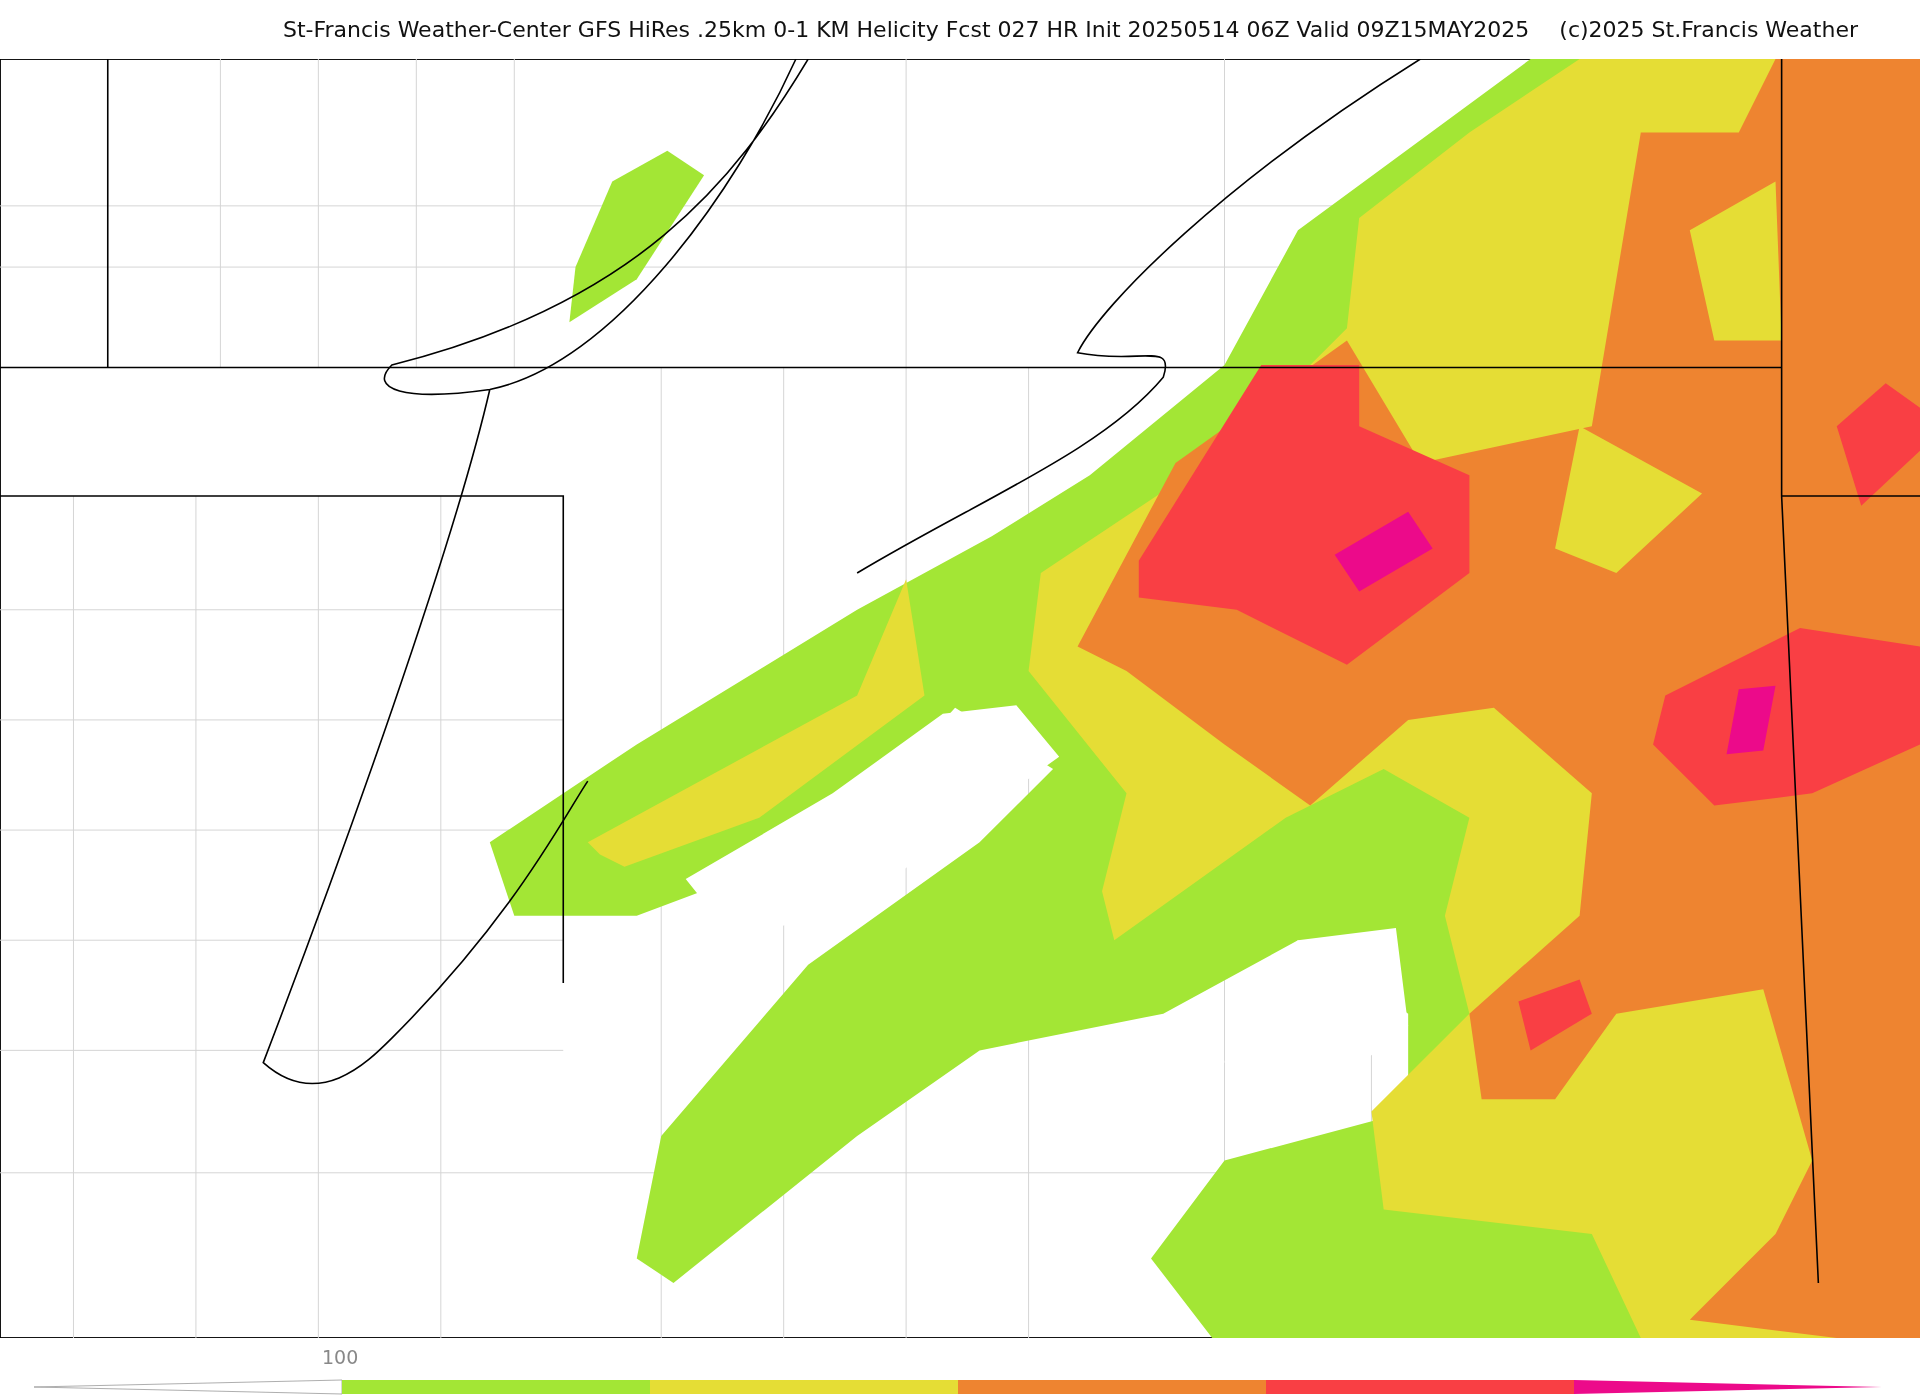 This screenshot has height=1400, width=1920. I want to click on colorbar-tick-label: 100, so click(340, 1357).